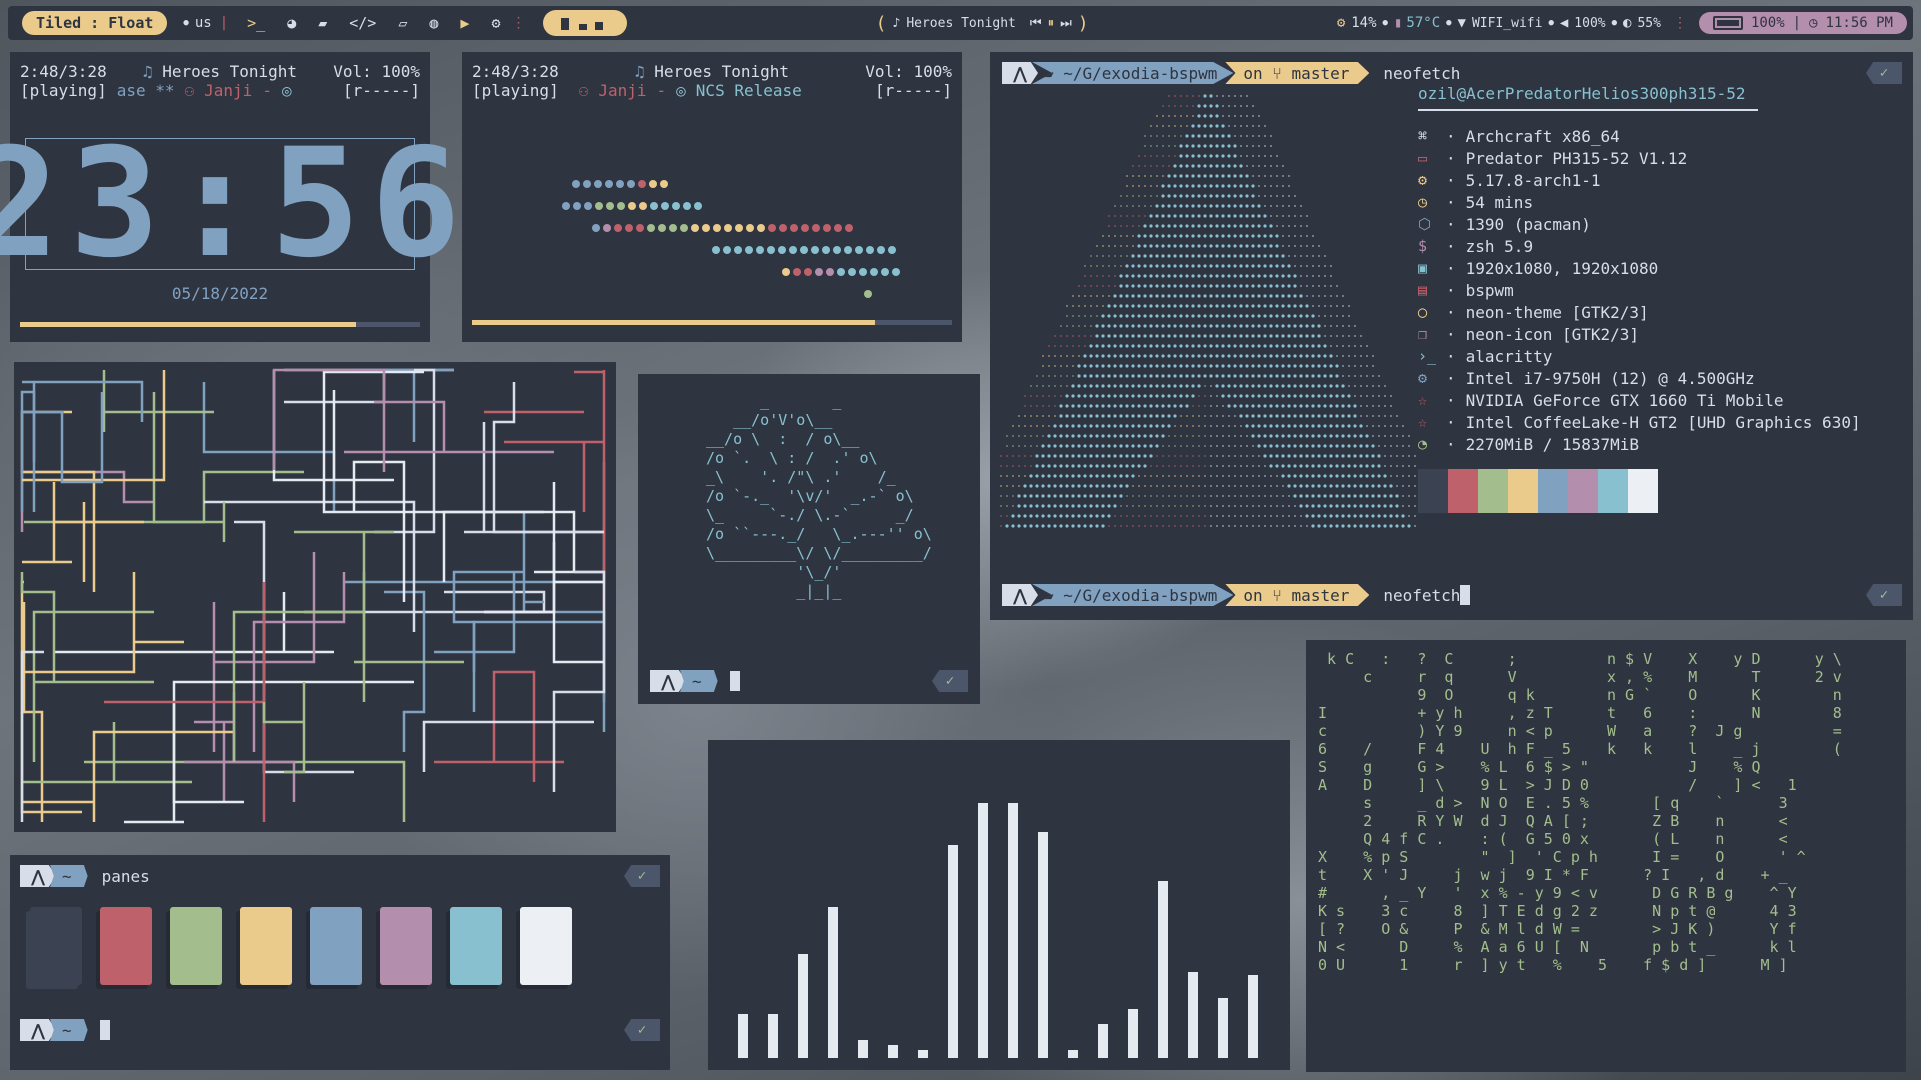 Image resolution: width=1921 pixels, height=1080 pixels. Describe the element at coordinates (464, 23) in the screenshot. I see `media-icon: ▶` at that location.